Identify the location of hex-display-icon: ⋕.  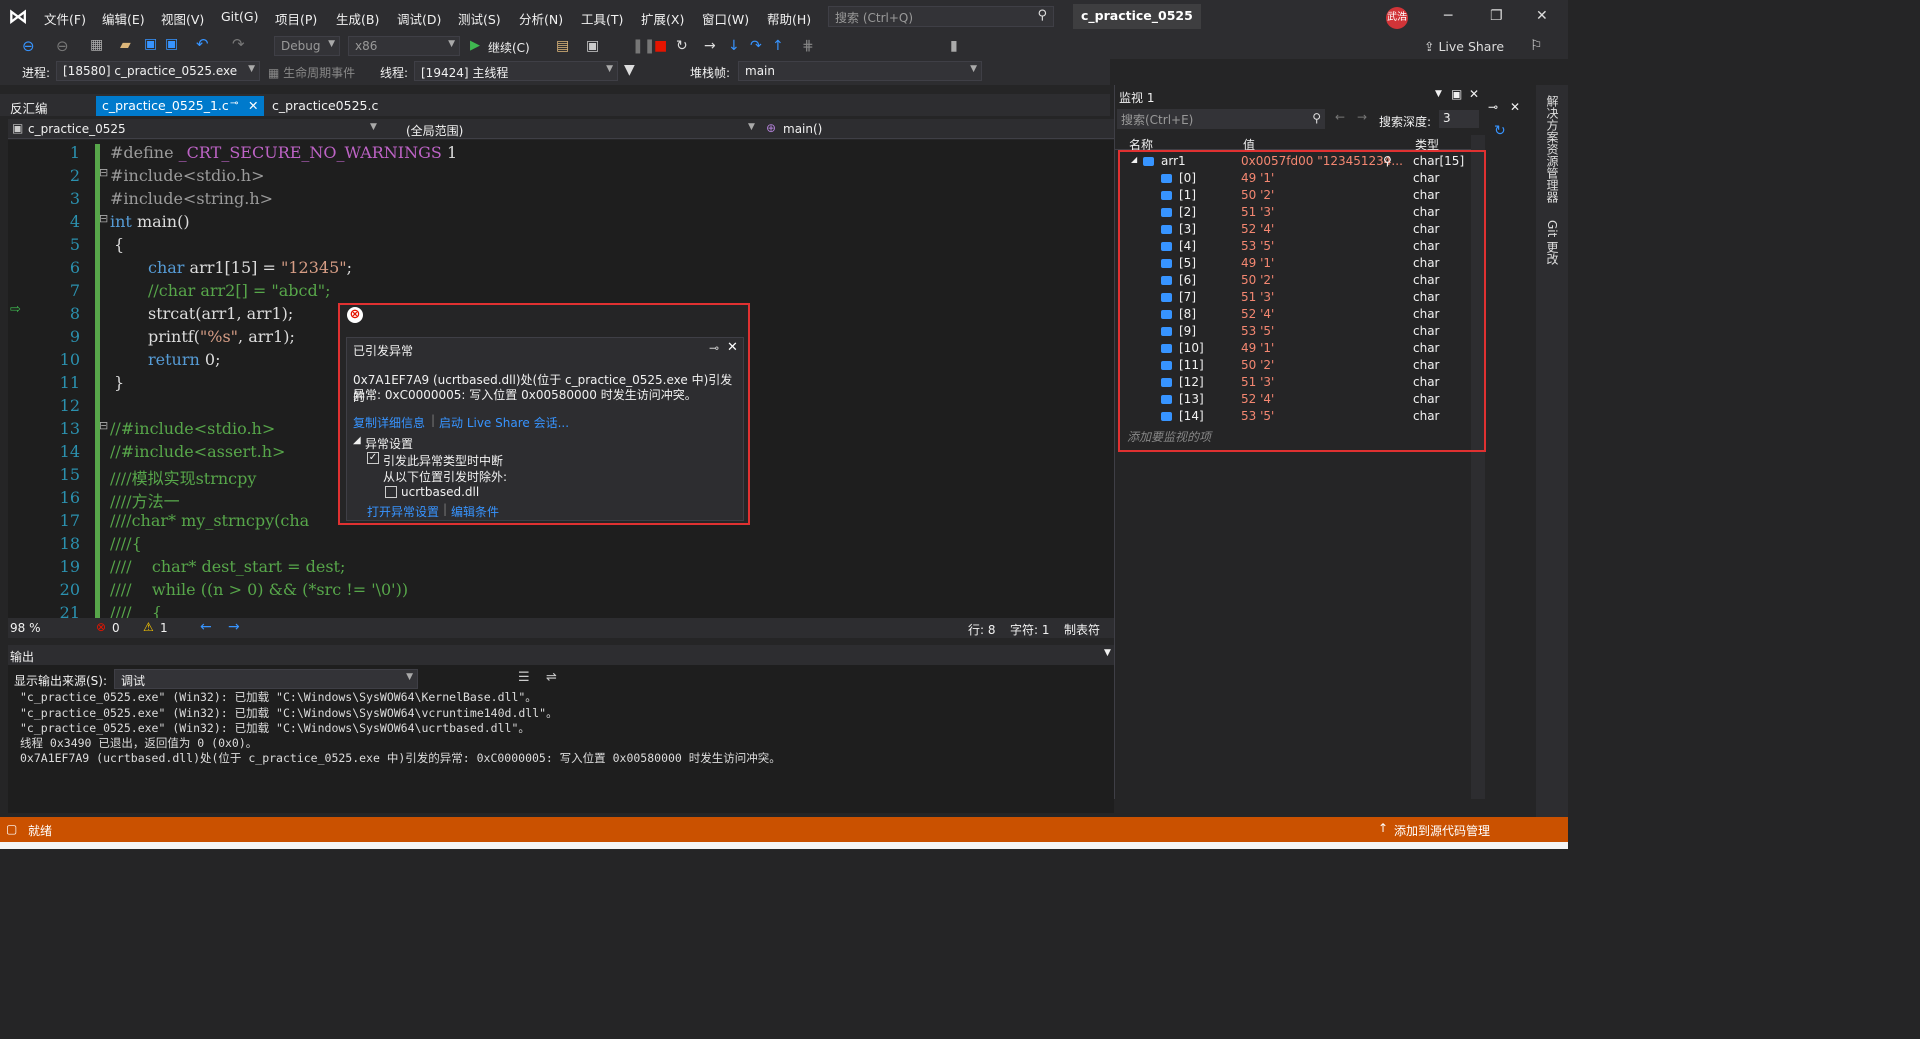
(808, 46).